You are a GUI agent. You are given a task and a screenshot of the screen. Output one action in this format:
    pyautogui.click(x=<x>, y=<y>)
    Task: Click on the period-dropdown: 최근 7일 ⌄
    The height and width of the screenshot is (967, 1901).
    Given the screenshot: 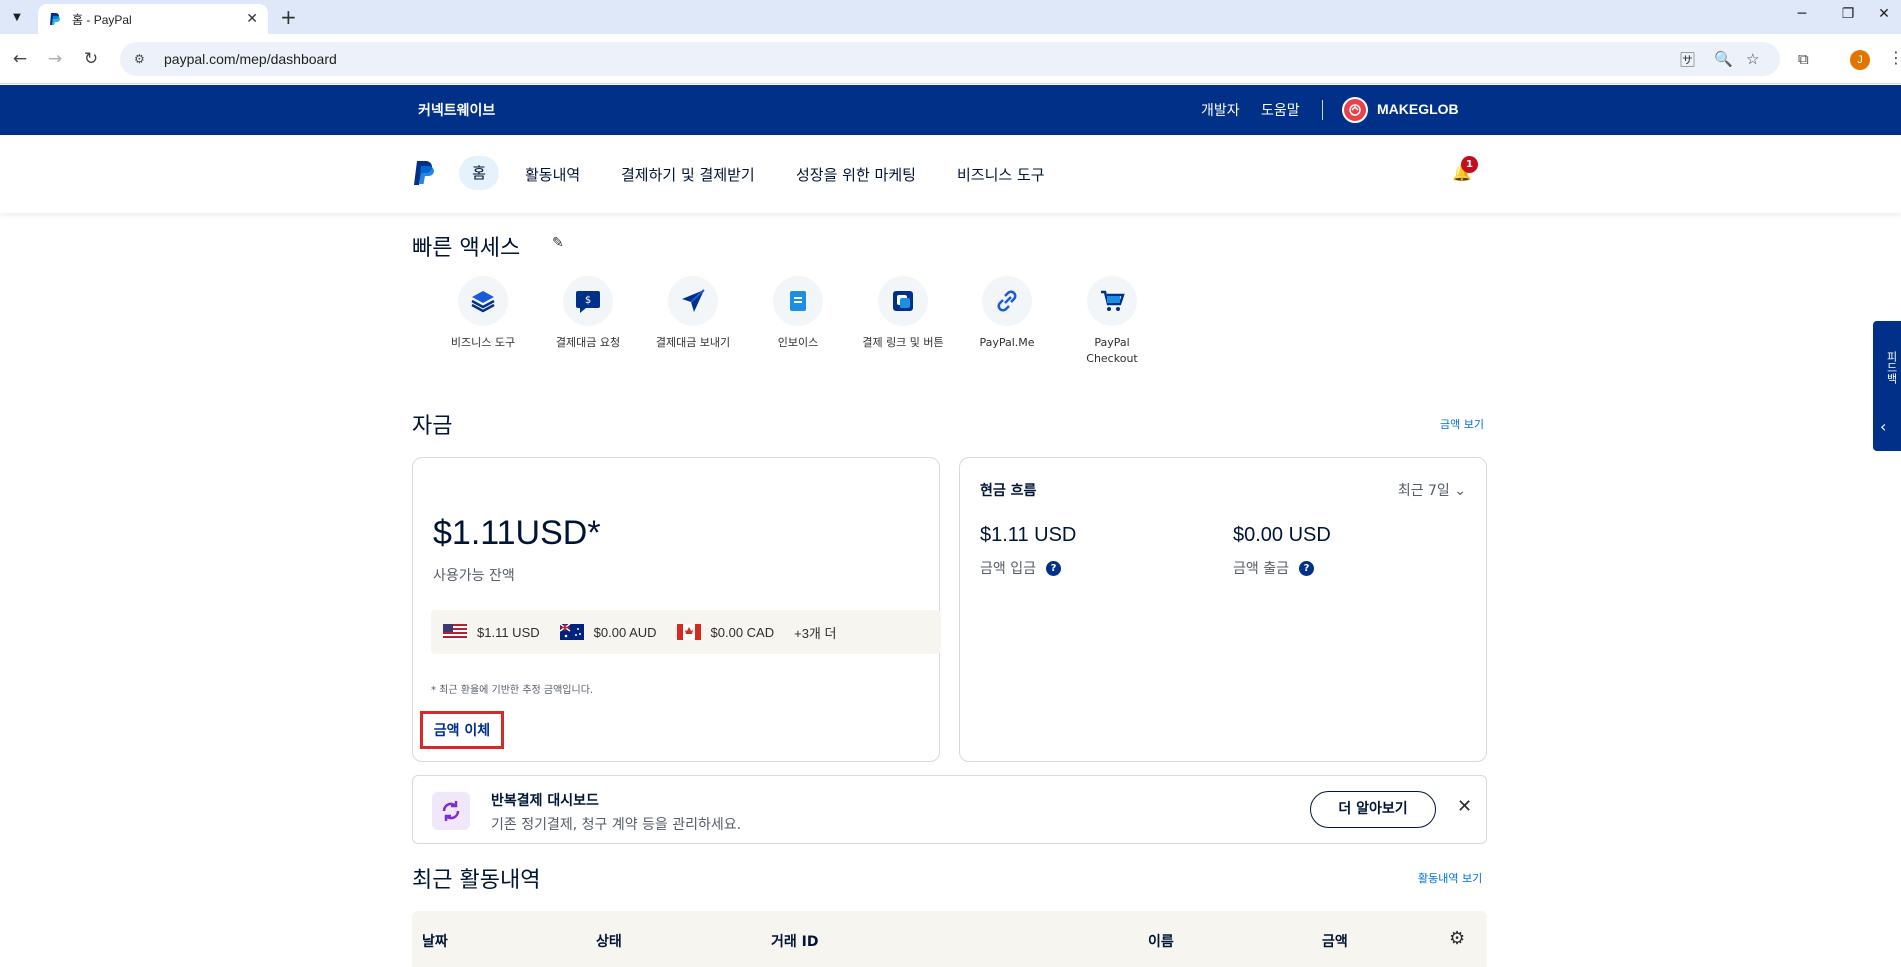 What is the action you would take?
    pyautogui.click(x=1432, y=490)
    